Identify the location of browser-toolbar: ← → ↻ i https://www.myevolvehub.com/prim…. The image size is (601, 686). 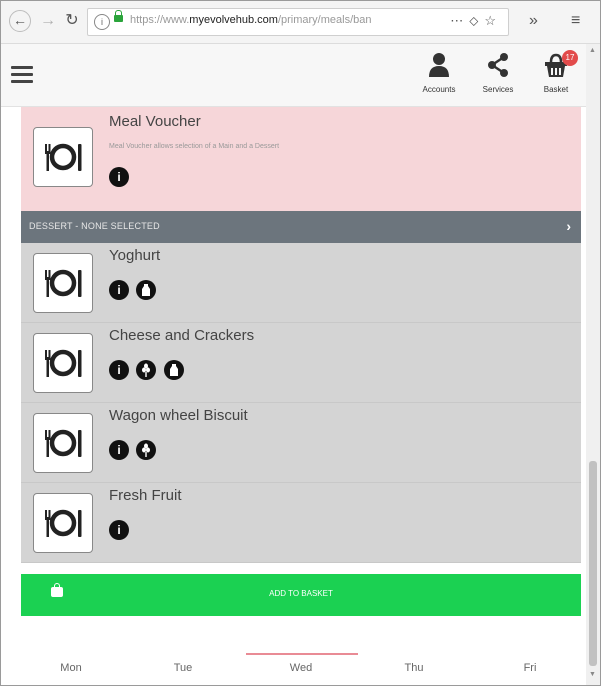
(300, 22).